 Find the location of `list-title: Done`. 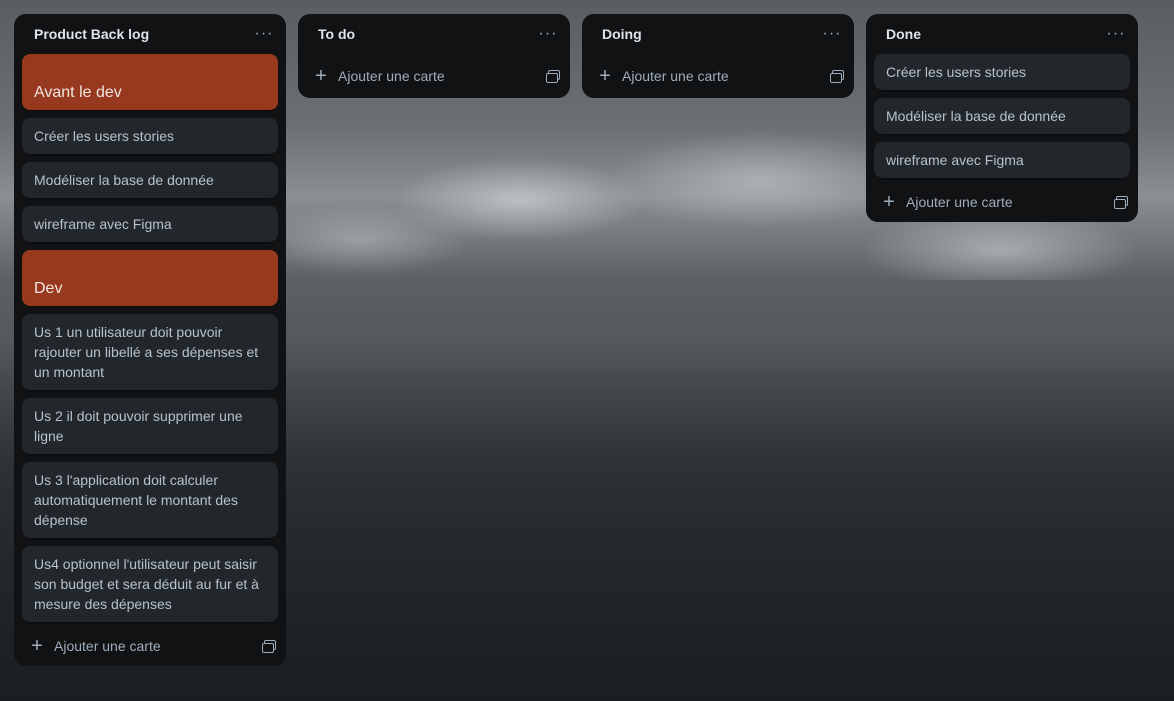

list-title: Done is located at coordinates (903, 34).